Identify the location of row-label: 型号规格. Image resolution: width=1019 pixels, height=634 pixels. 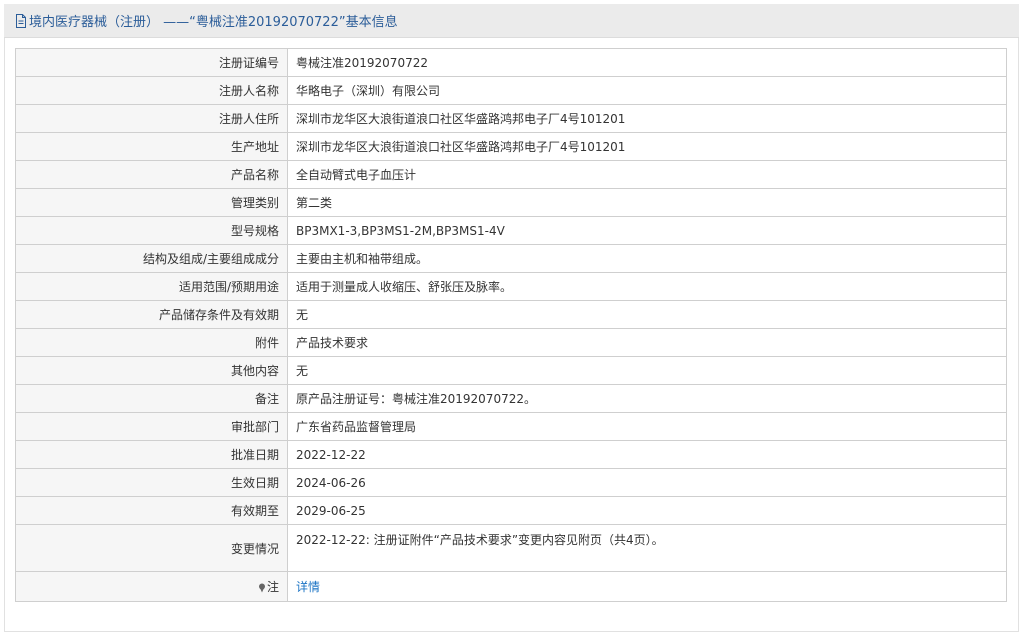
(151, 230).